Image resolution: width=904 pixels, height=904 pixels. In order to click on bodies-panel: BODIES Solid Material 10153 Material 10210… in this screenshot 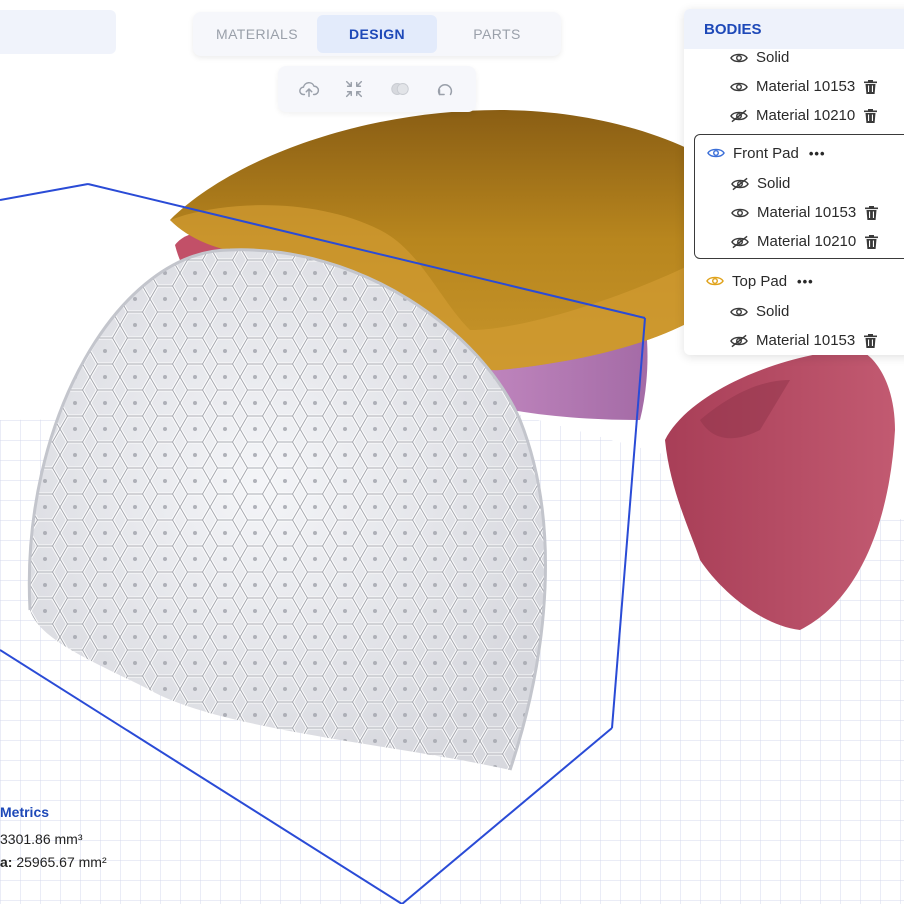, I will do `click(794, 182)`.